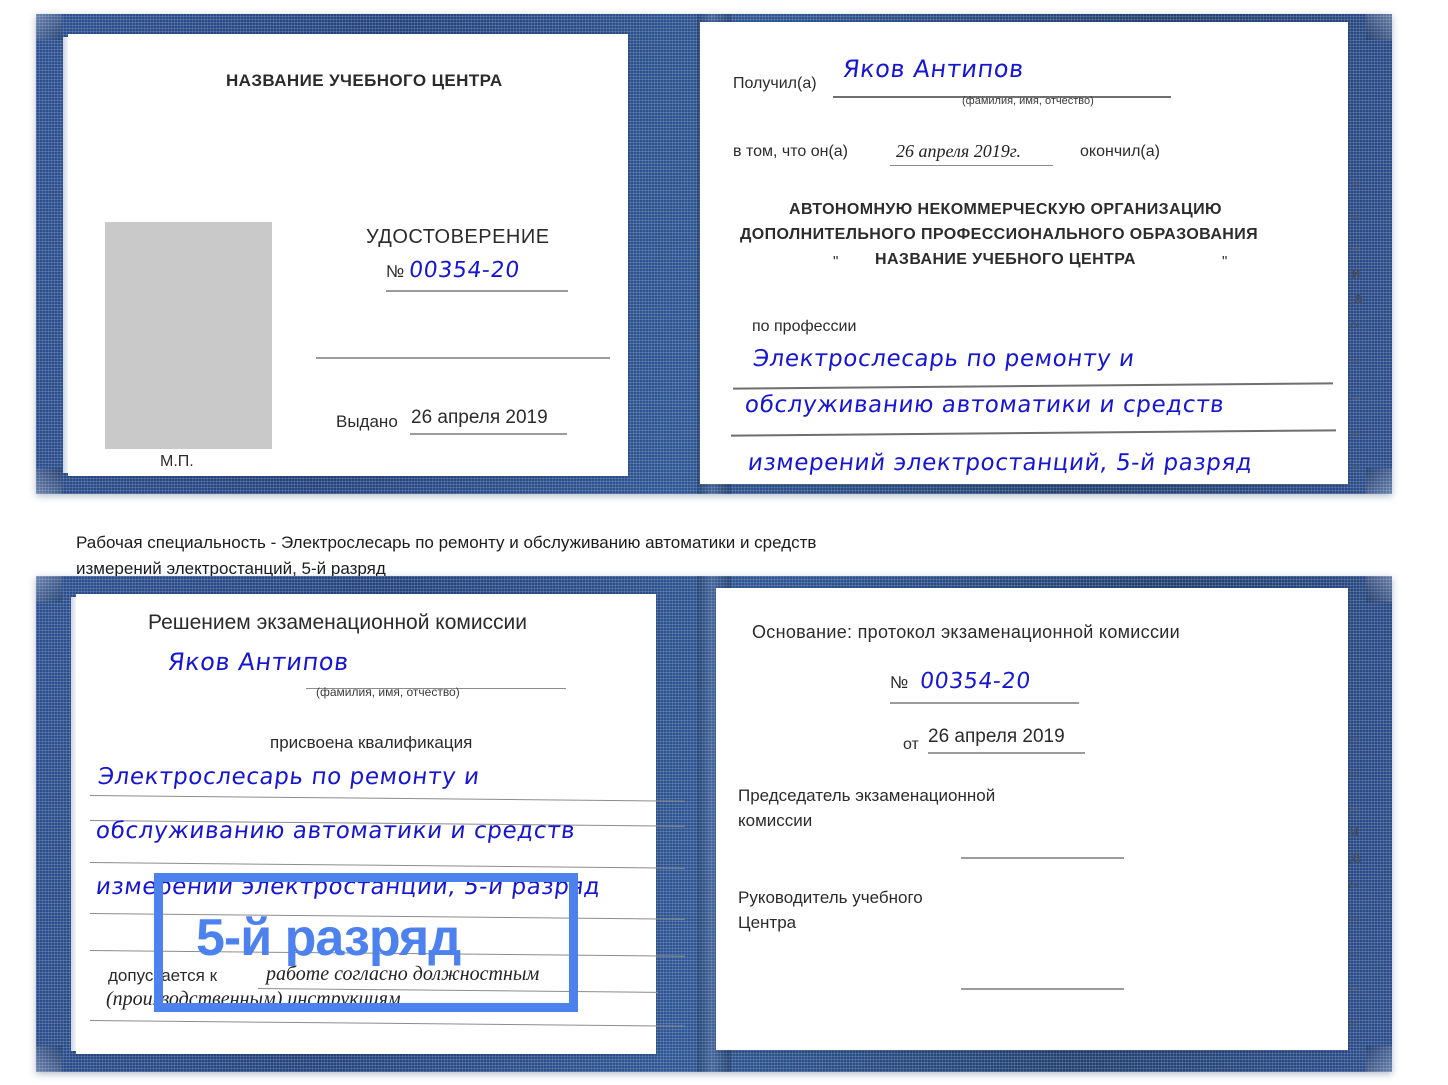 This screenshot has width=1448, height=1085. What do you see at coordinates (767, 922) in the screenshot?
I see `head-line-2: Центра` at bounding box center [767, 922].